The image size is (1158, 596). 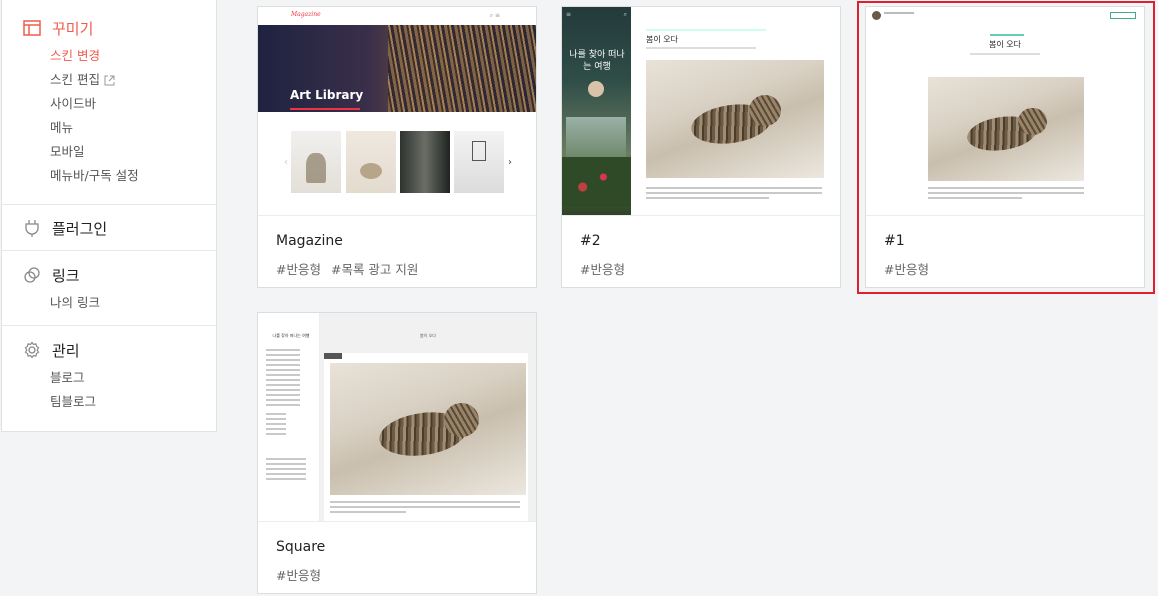 What do you see at coordinates (119, 378) in the screenshot?
I see `sidebar-item-blog: 블로그` at bounding box center [119, 378].